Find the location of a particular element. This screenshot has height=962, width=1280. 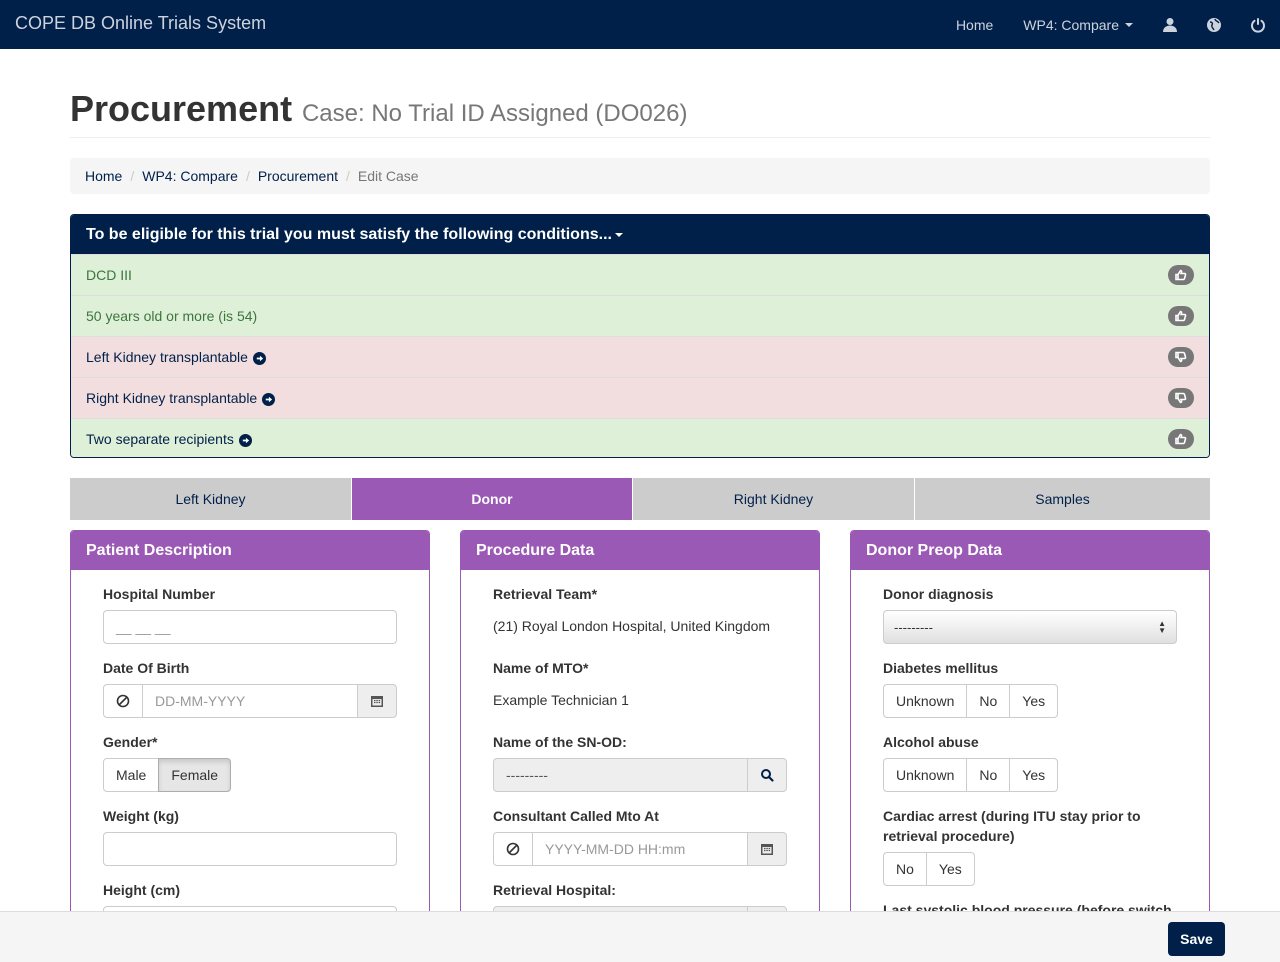

nav-wp4-label: WP4: Compare is located at coordinates (1071, 24).